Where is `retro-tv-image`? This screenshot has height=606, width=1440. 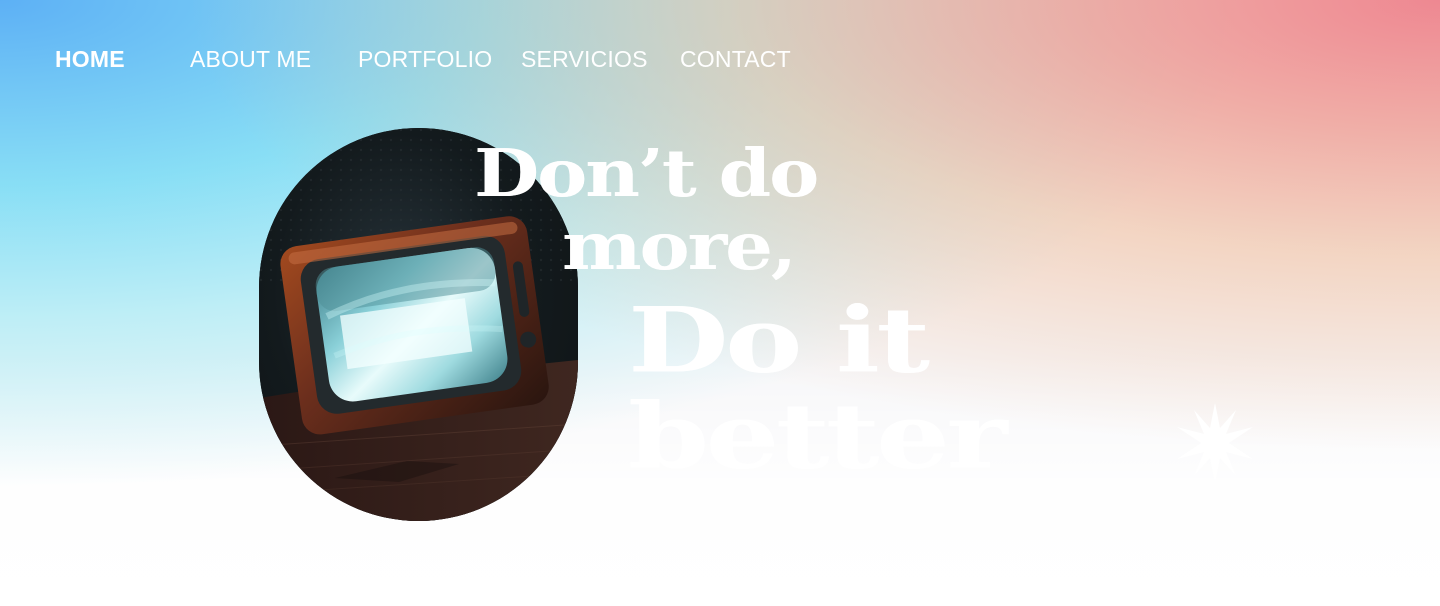 retro-tv-image is located at coordinates (418, 324).